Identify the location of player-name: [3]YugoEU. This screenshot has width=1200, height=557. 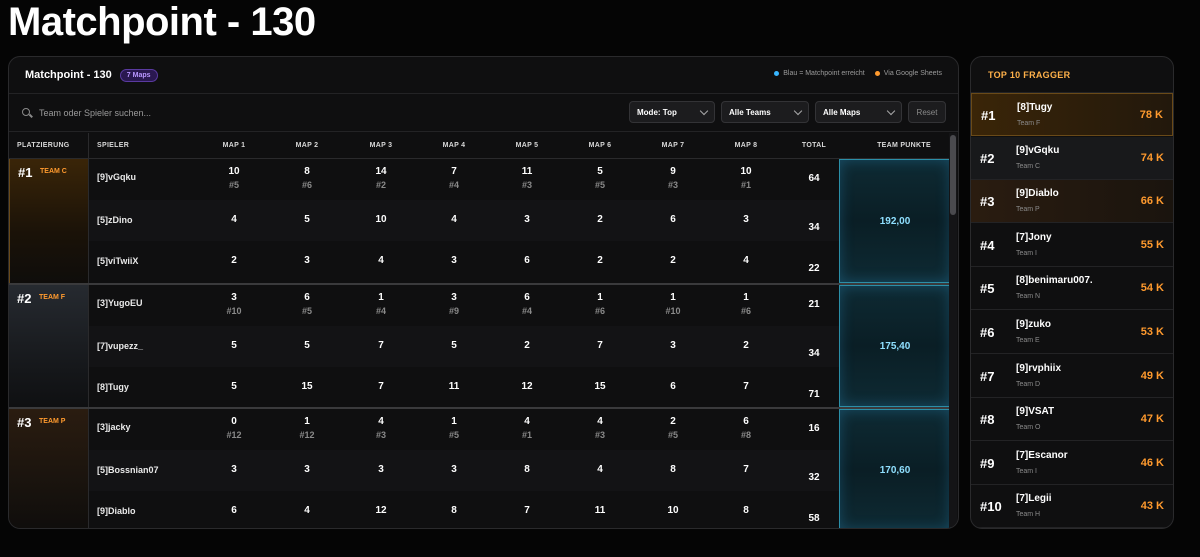
(120, 303).